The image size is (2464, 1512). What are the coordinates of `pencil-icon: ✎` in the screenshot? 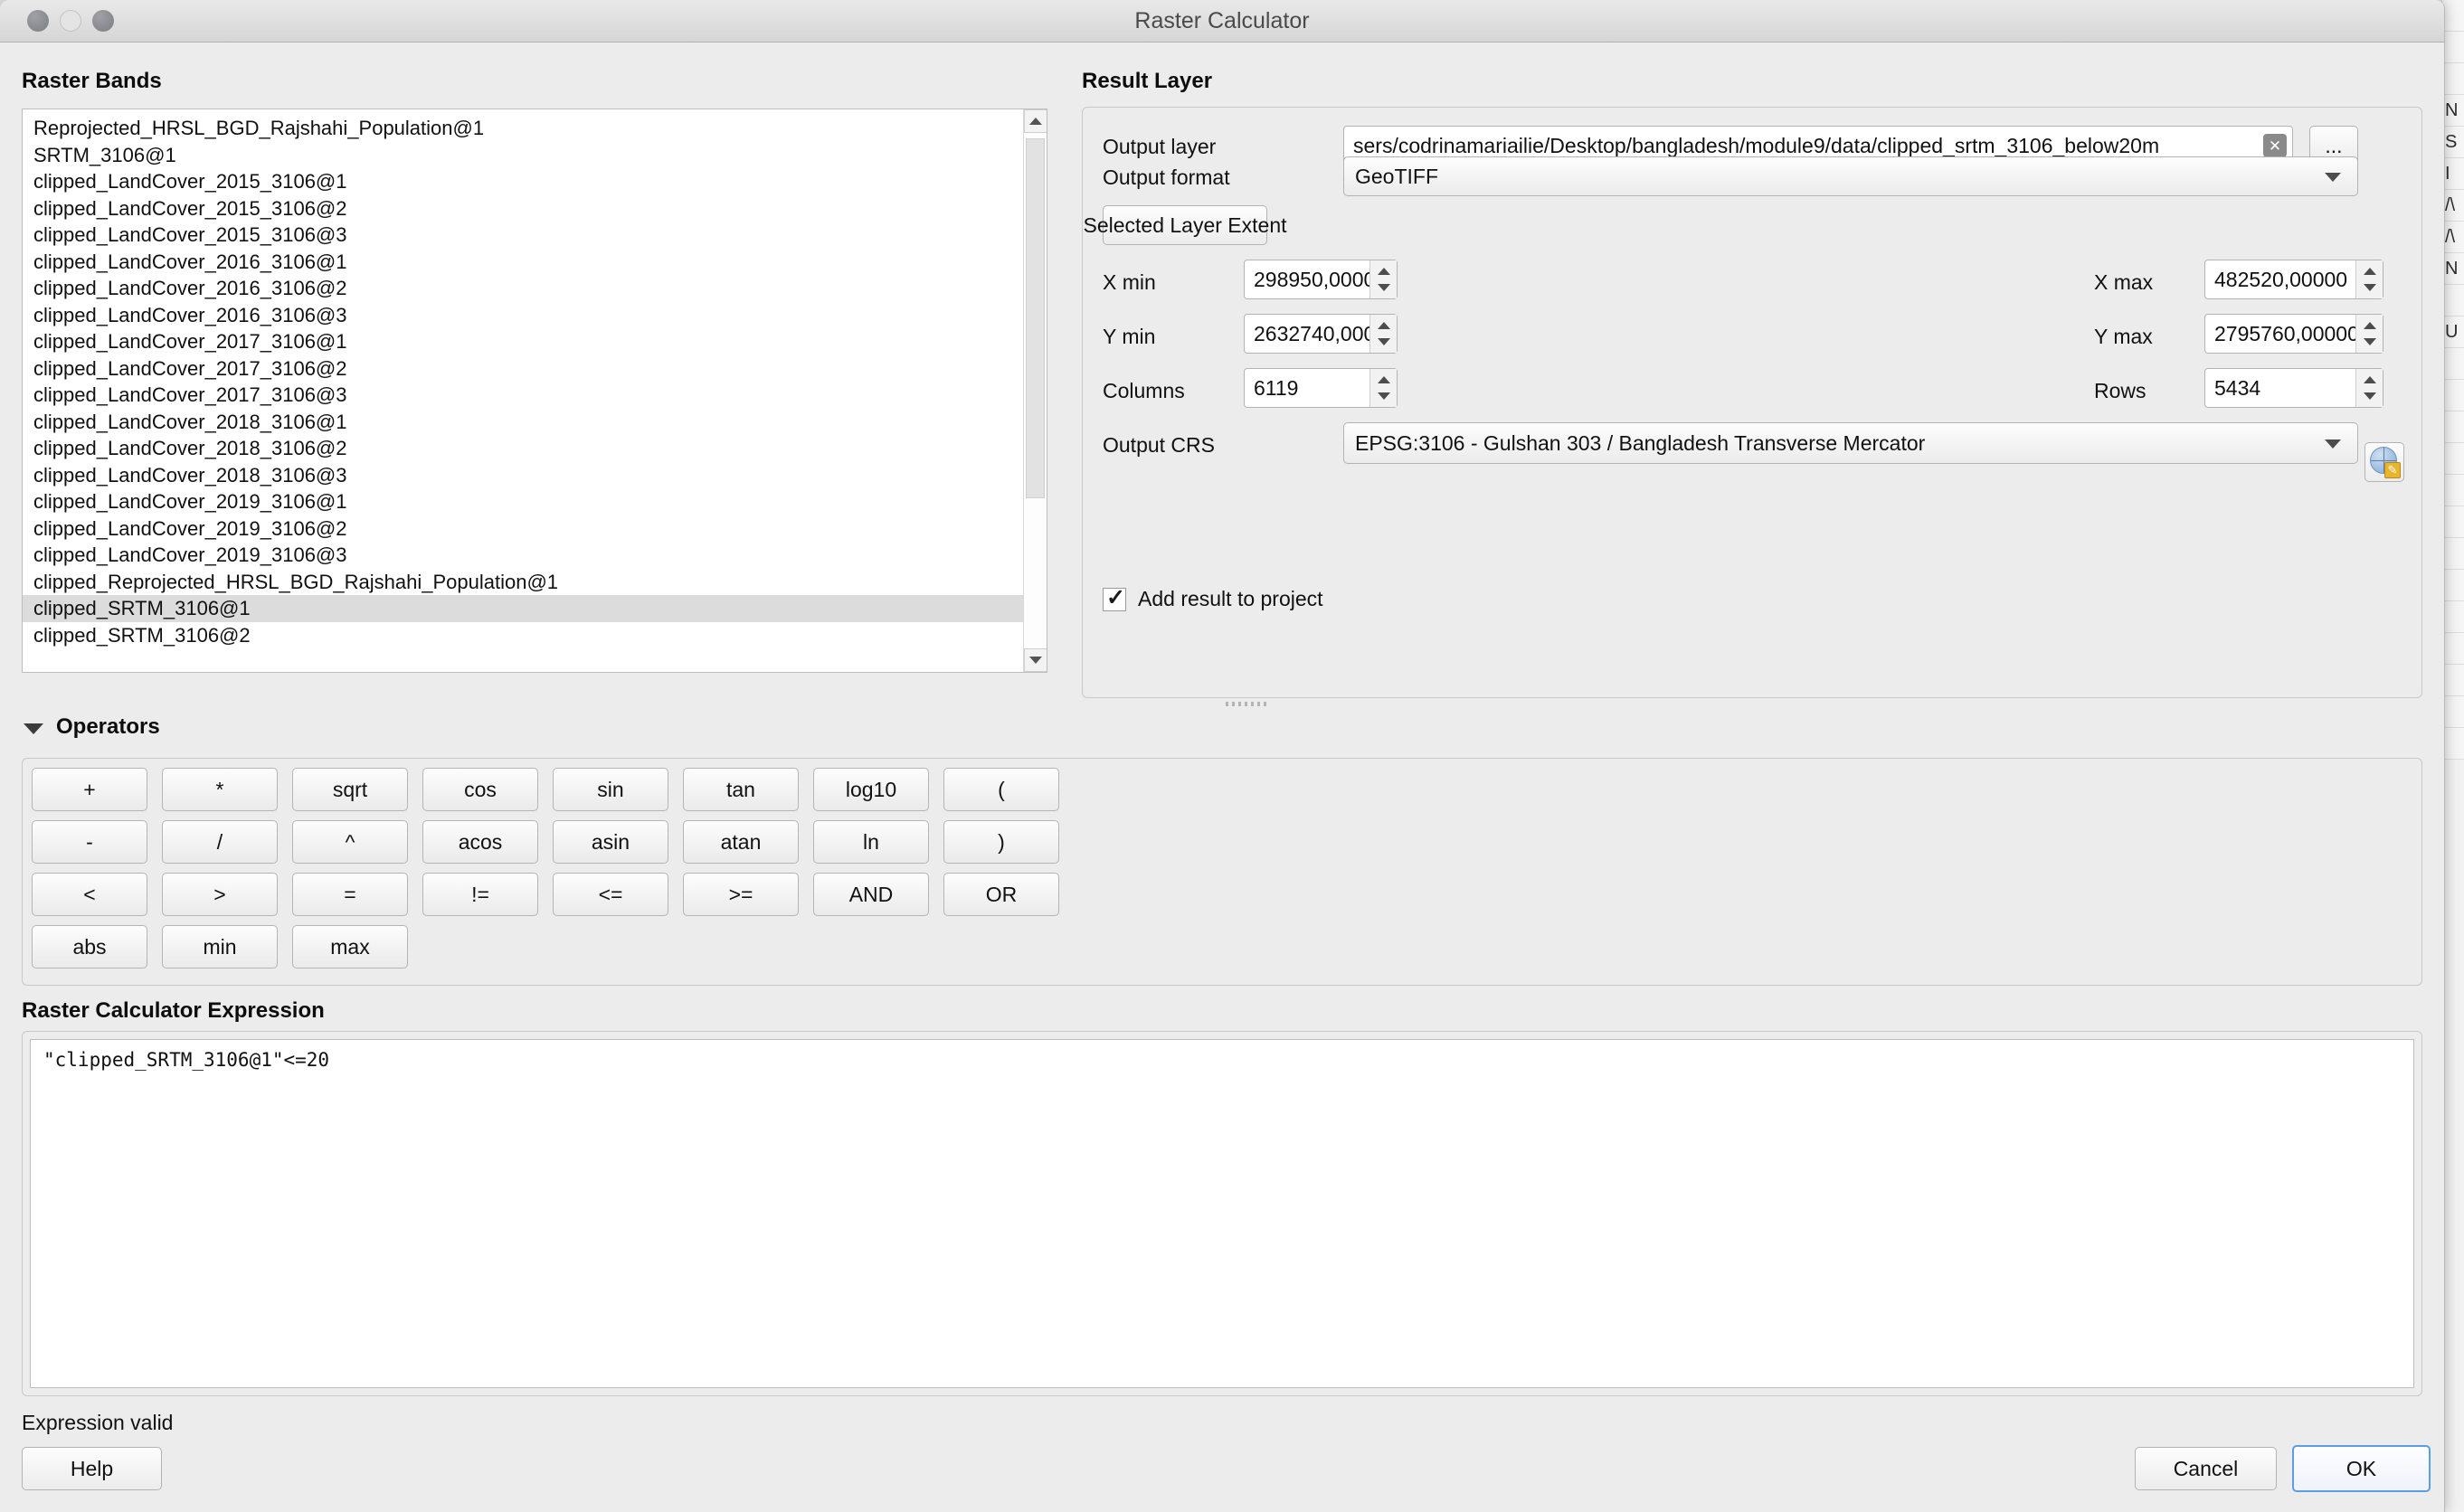 It's located at (2393, 470).